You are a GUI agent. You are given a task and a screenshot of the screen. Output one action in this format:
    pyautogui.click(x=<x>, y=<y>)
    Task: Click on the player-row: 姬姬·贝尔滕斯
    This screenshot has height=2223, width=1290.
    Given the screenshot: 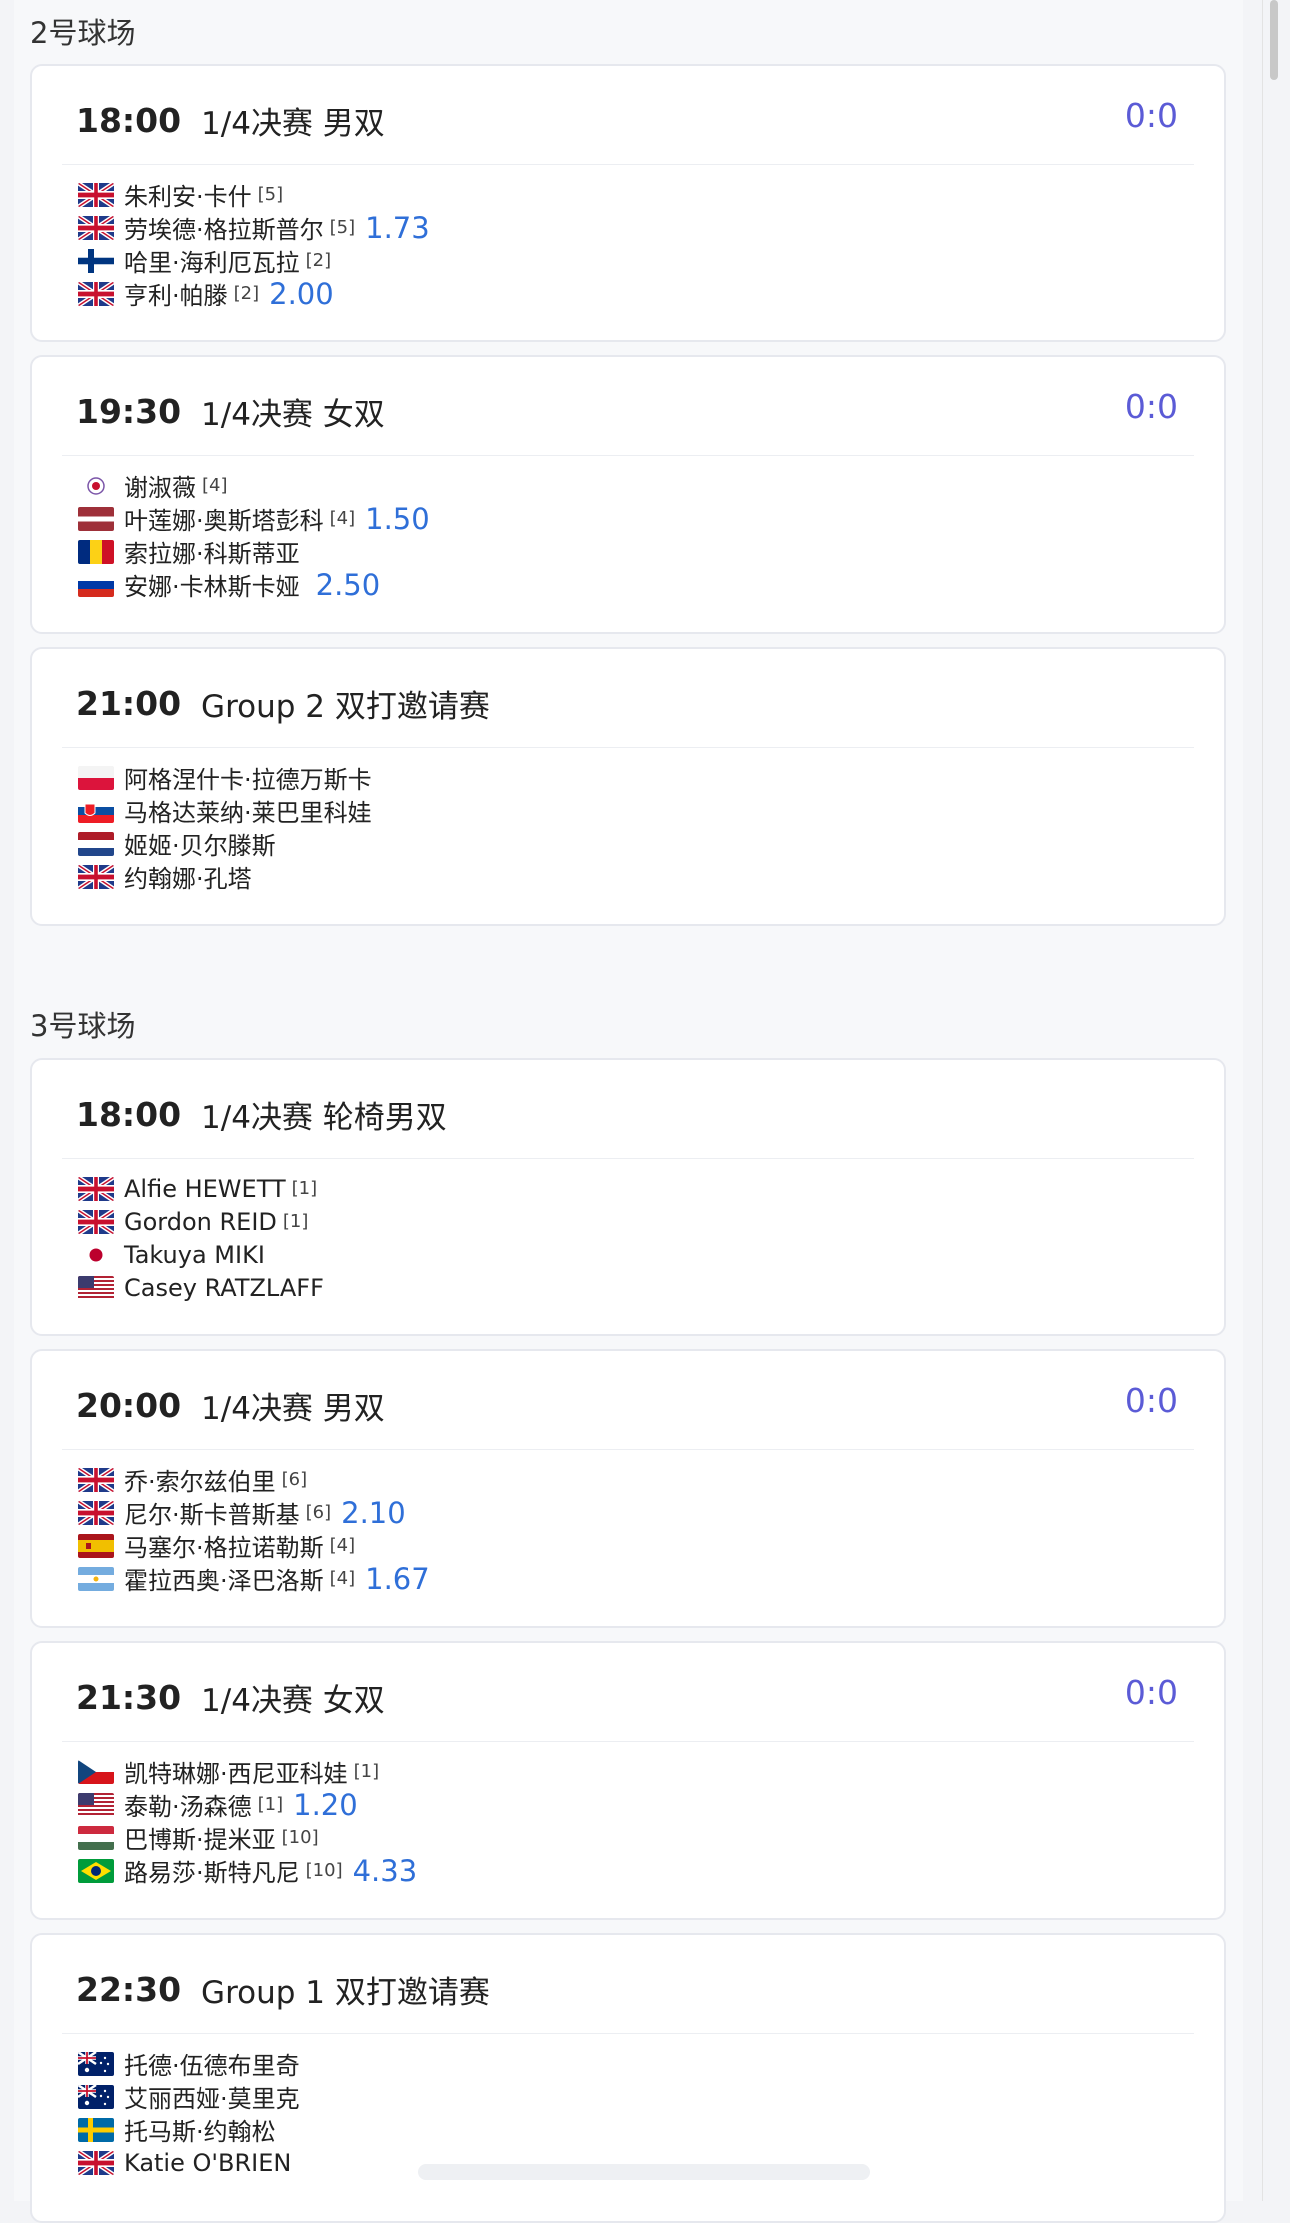 What is the action you would take?
    pyautogui.click(x=225, y=843)
    